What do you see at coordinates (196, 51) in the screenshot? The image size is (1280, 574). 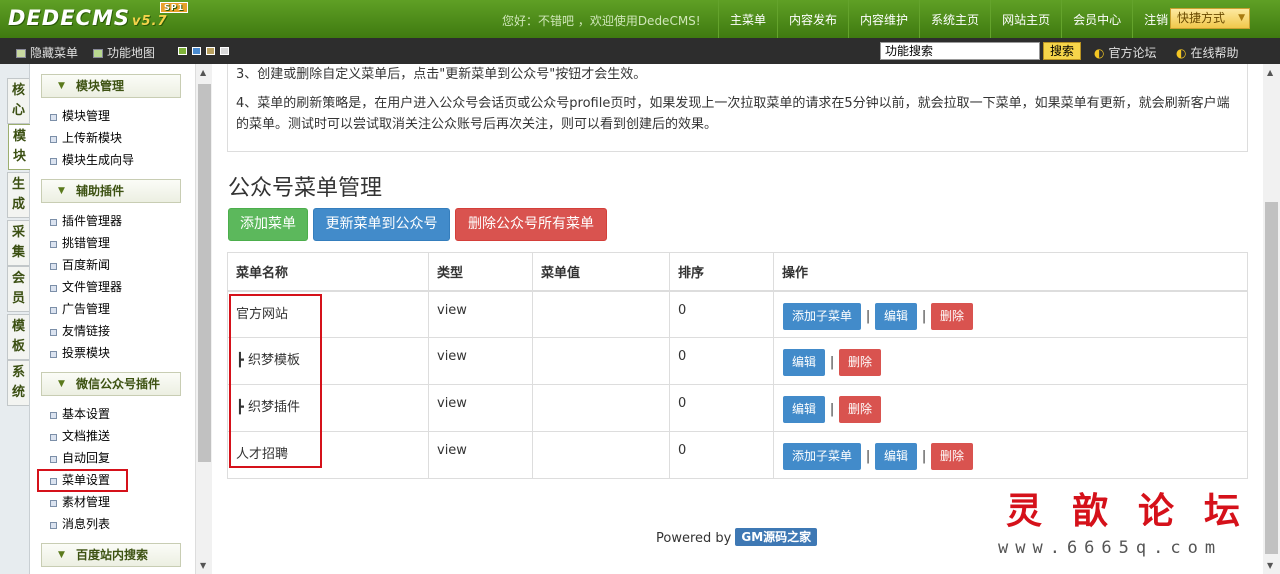 I see `skin-blue-swatch` at bounding box center [196, 51].